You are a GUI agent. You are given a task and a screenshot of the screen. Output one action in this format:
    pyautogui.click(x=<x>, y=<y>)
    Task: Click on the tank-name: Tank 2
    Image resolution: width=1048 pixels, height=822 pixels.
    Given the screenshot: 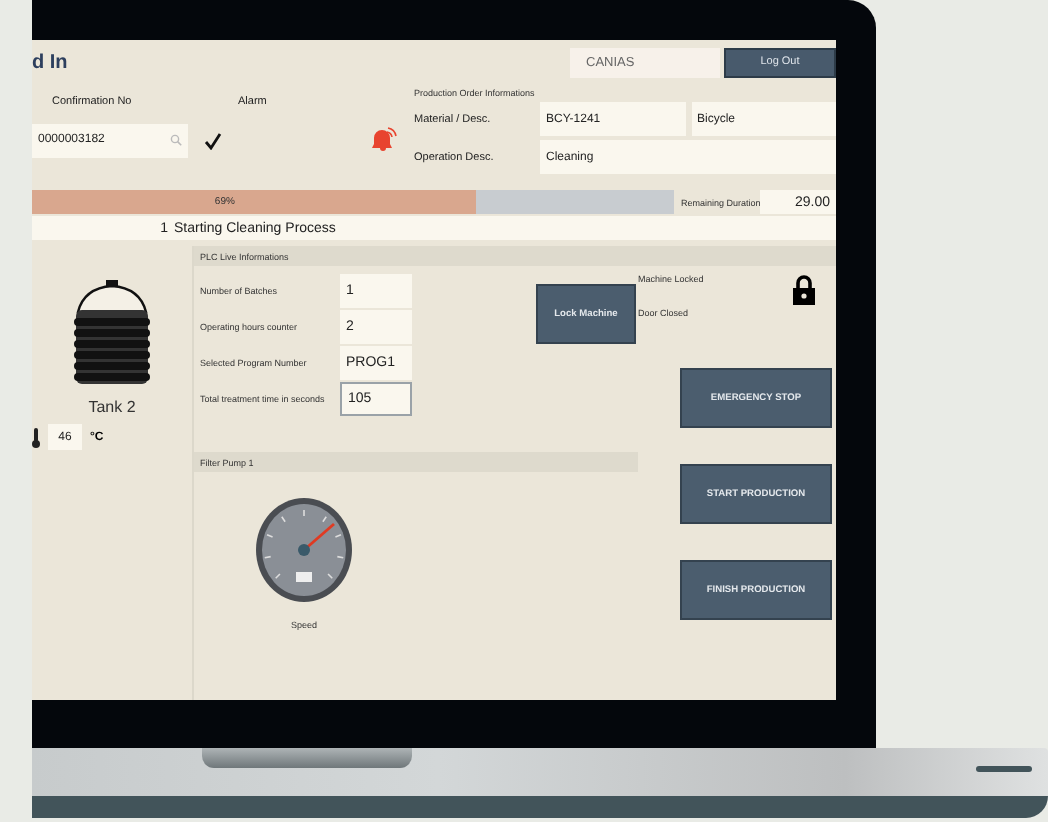 What is the action you would take?
    pyautogui.click(x=112, y=407)
    